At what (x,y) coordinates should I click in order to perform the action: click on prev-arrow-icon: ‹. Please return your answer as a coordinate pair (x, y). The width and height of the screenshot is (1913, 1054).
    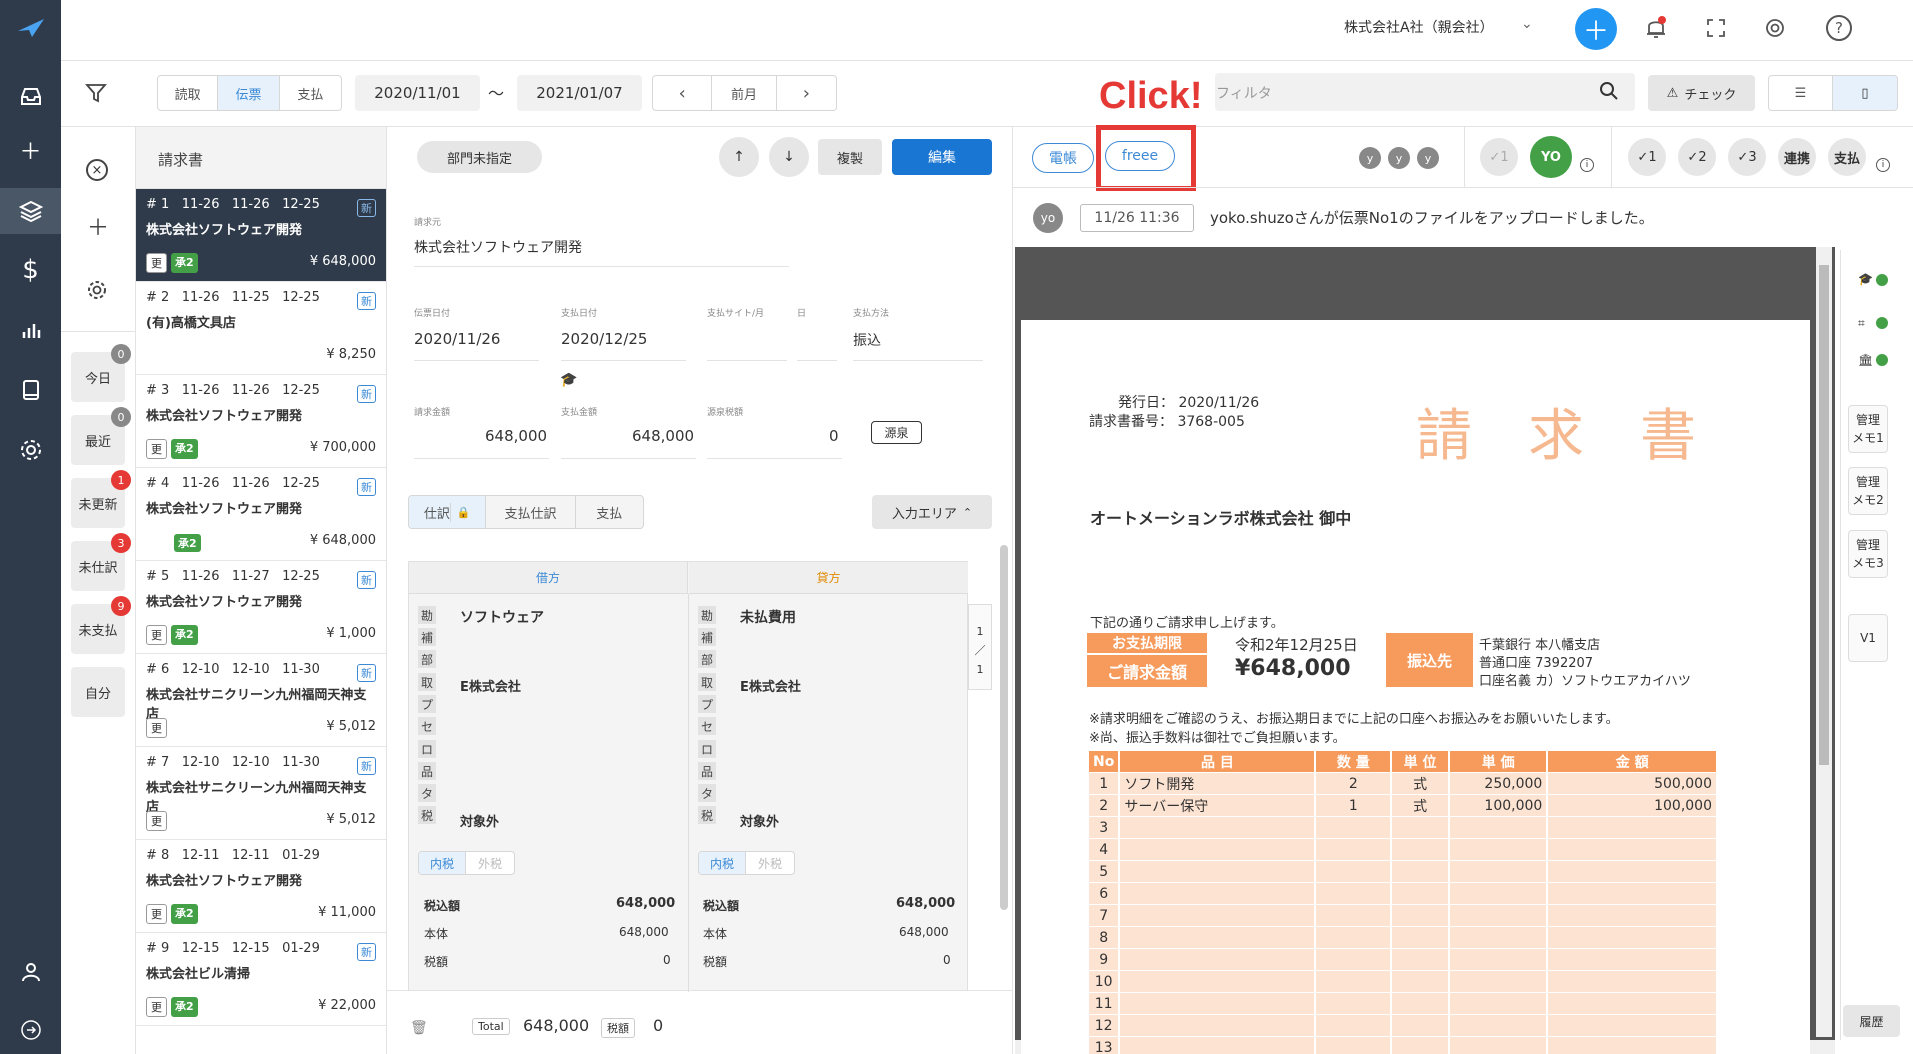
    Looking at the image, I should click on (683, 93).